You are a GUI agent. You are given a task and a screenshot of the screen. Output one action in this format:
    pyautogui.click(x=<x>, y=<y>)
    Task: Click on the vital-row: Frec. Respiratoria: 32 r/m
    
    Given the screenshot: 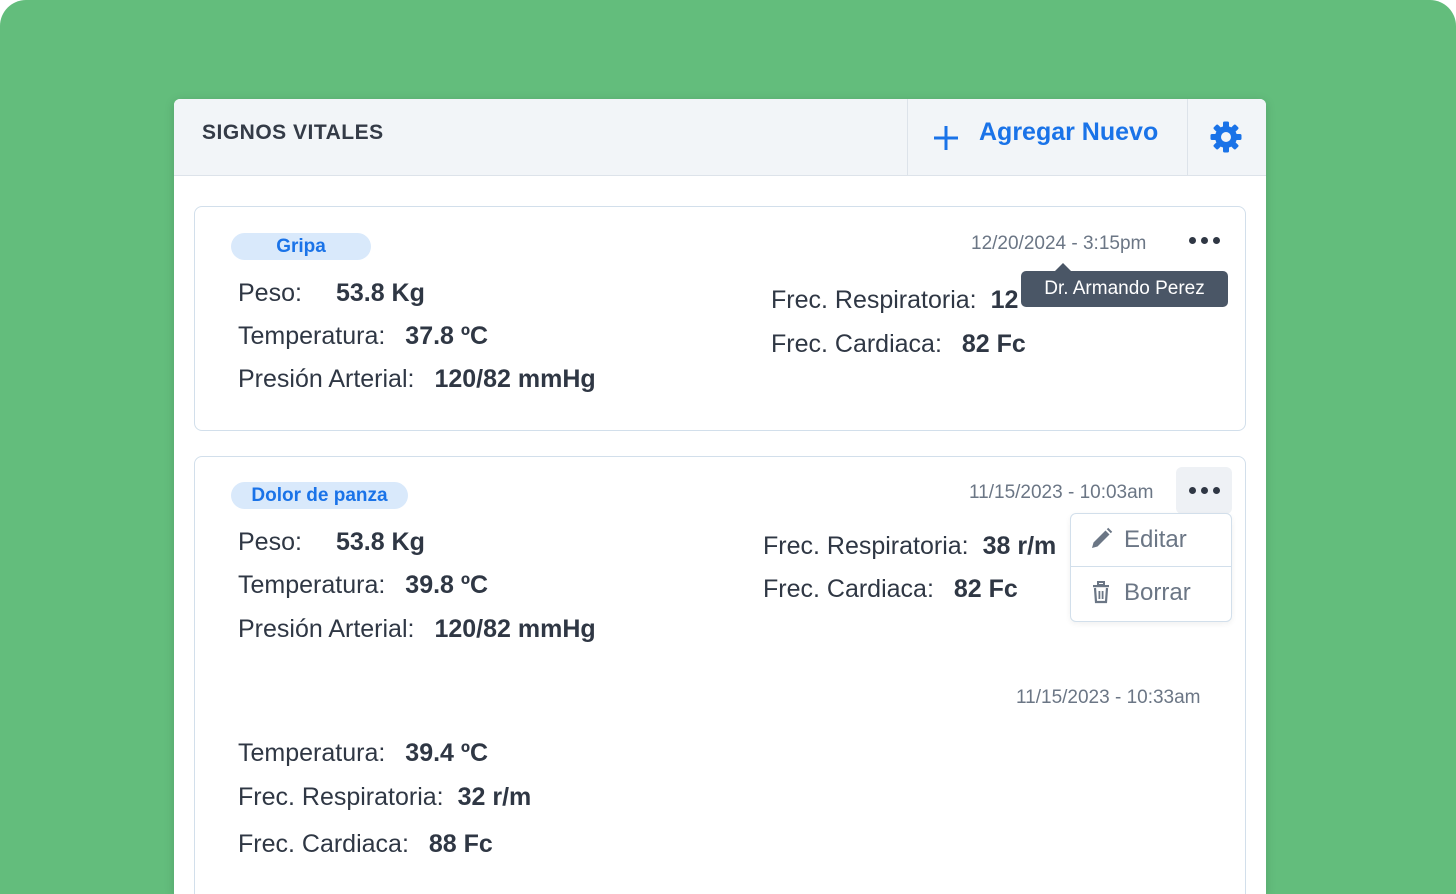 What is the action you would take?
    pyautogui.click(x=384, y=797)
    